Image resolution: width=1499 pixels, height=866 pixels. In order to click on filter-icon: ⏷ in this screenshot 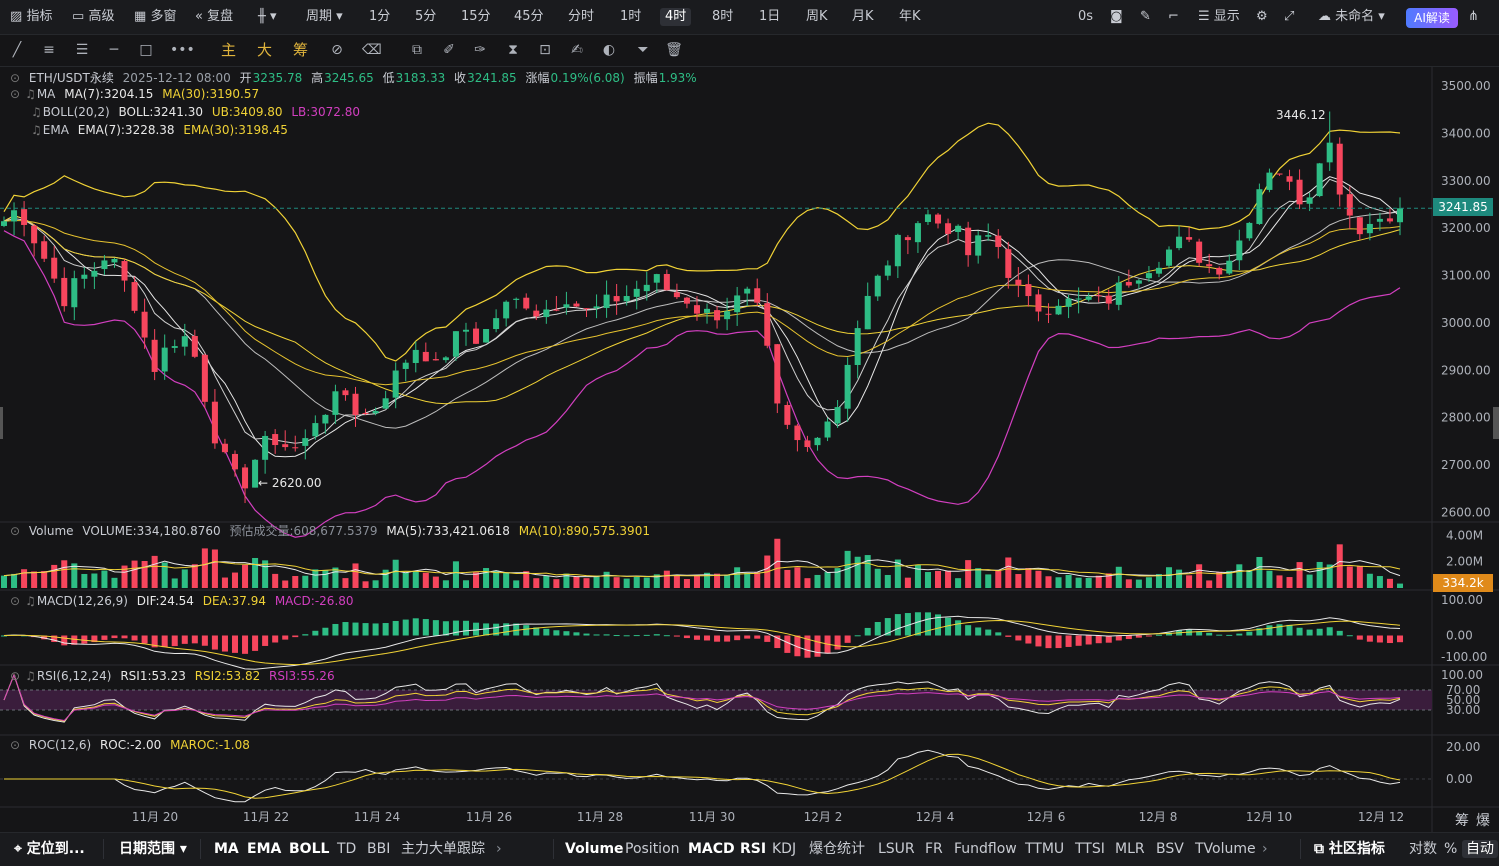, I will do `click(643, 50)`.